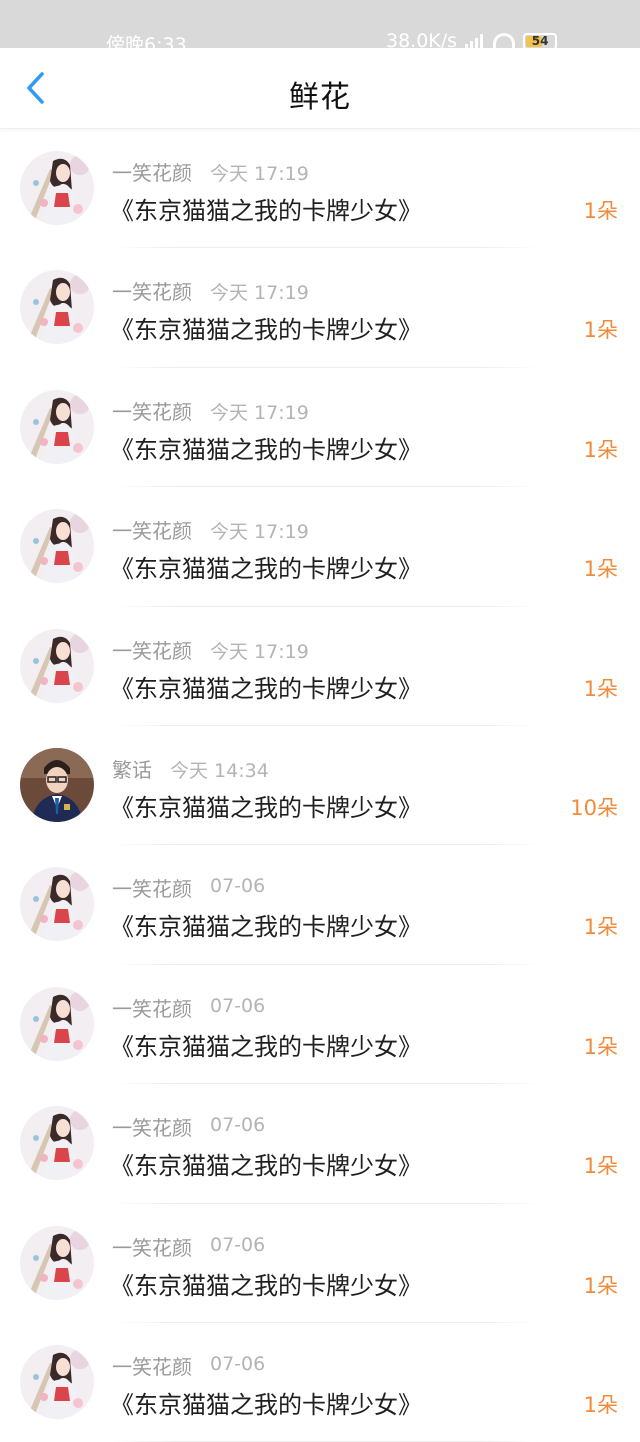 Image resolution: width=640 pixels, height=1442 pixels. I want to click on time-stamp: 今天 14:34, so click(219, 770).